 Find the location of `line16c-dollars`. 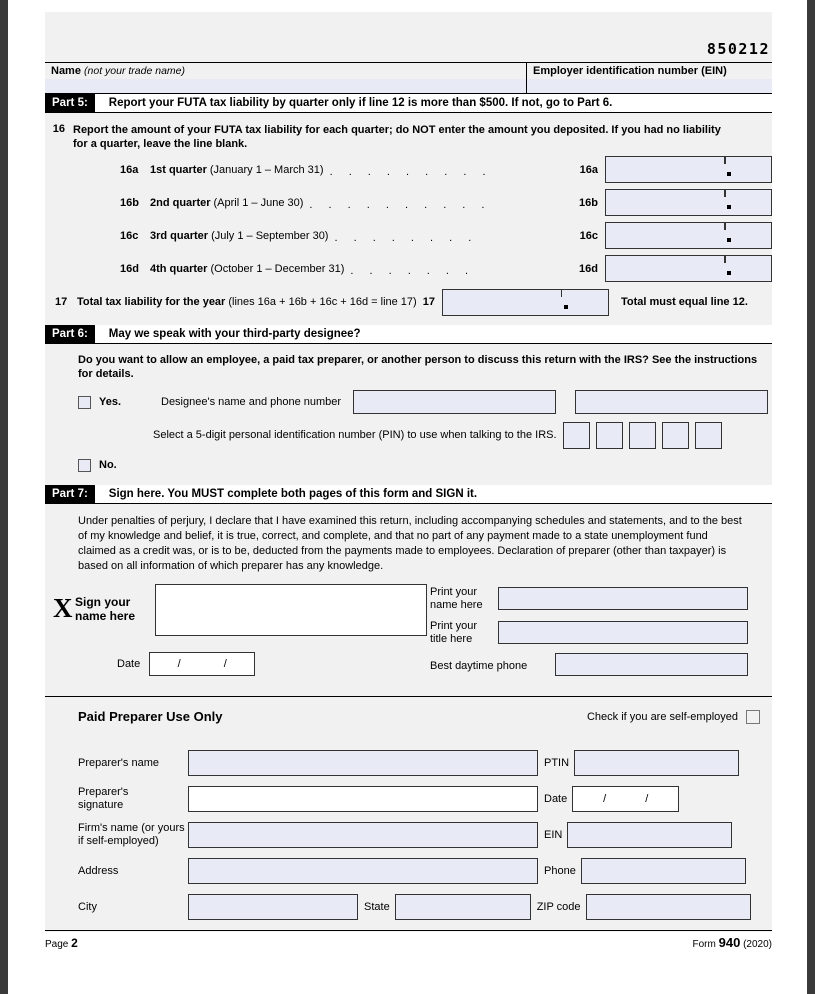

line16c-dollars is located at coordinates (664, 235).